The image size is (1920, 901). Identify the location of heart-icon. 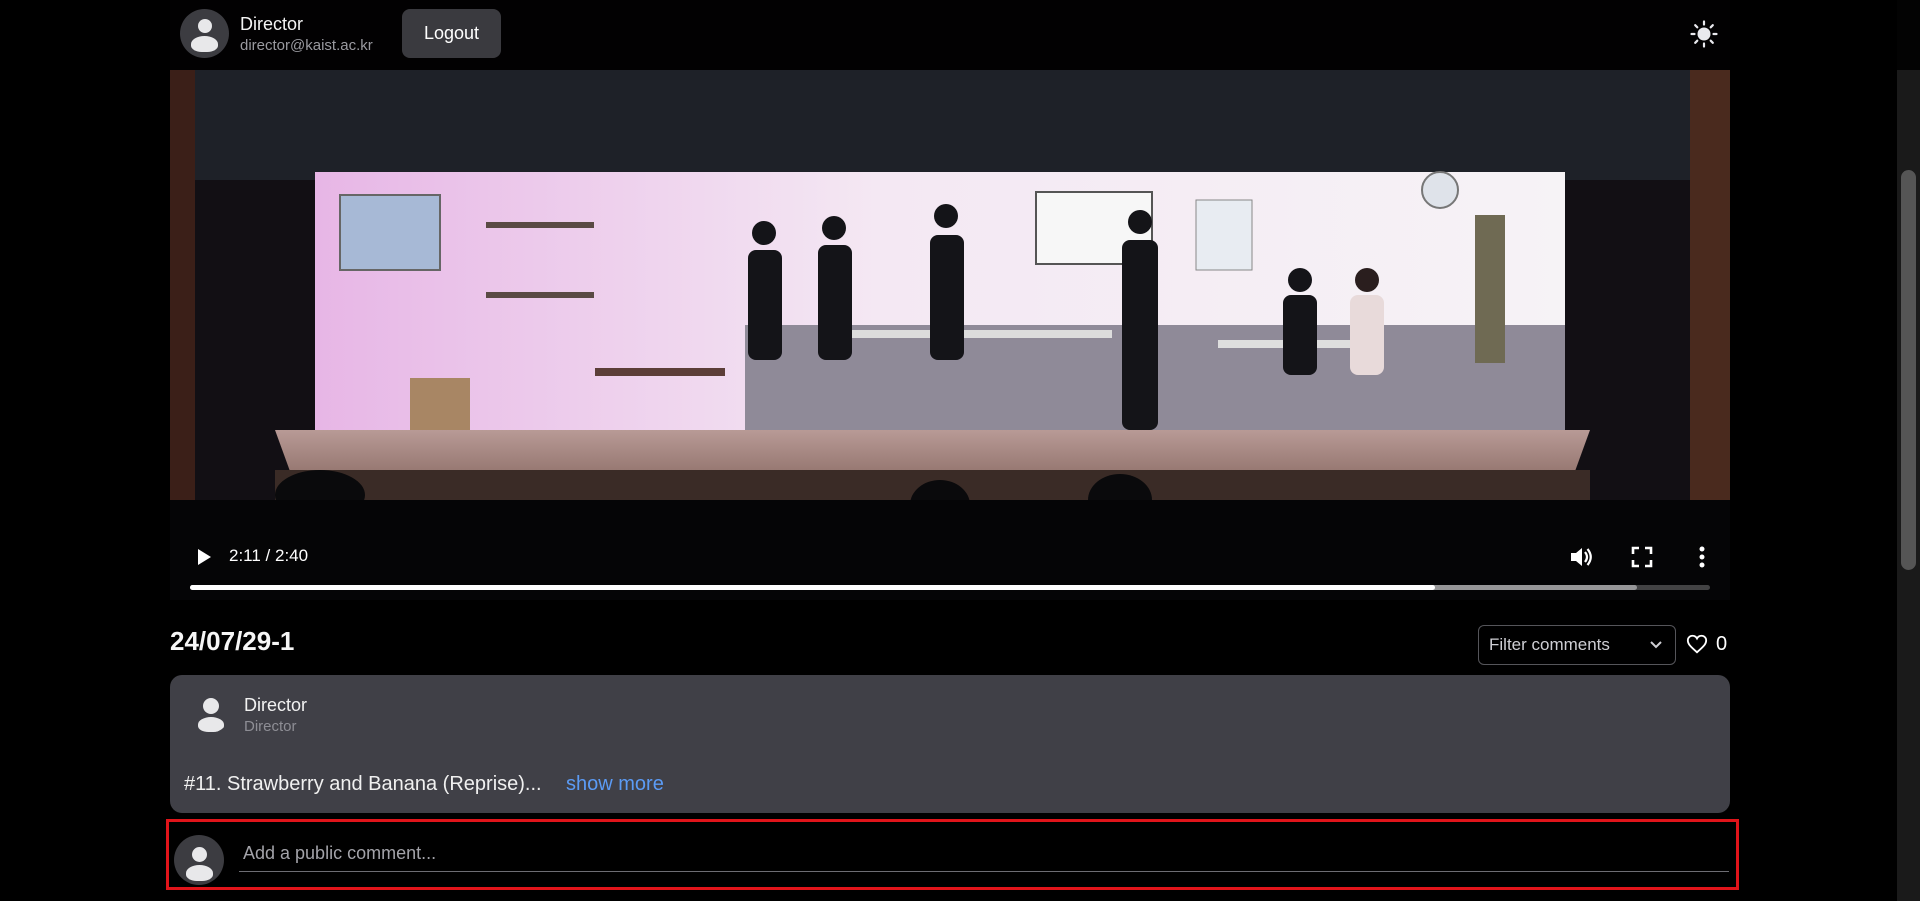
(1697, 644).